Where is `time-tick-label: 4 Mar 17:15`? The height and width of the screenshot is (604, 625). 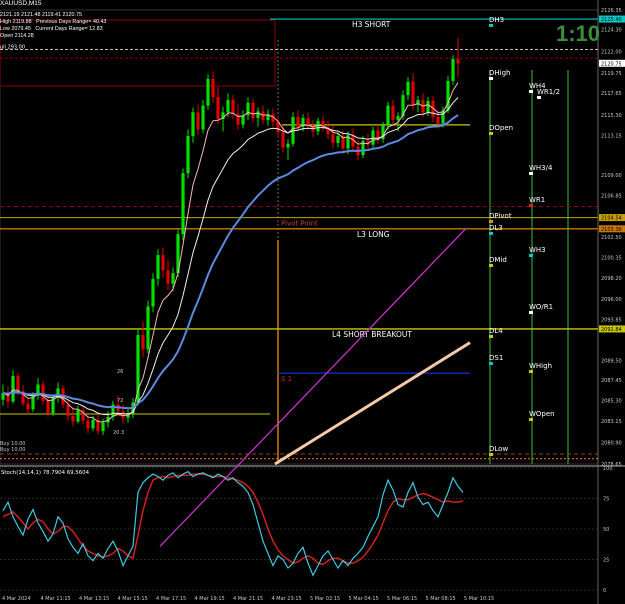
time-tick-label: 4 Mar 17:15 is located at coordinates (171, 599).